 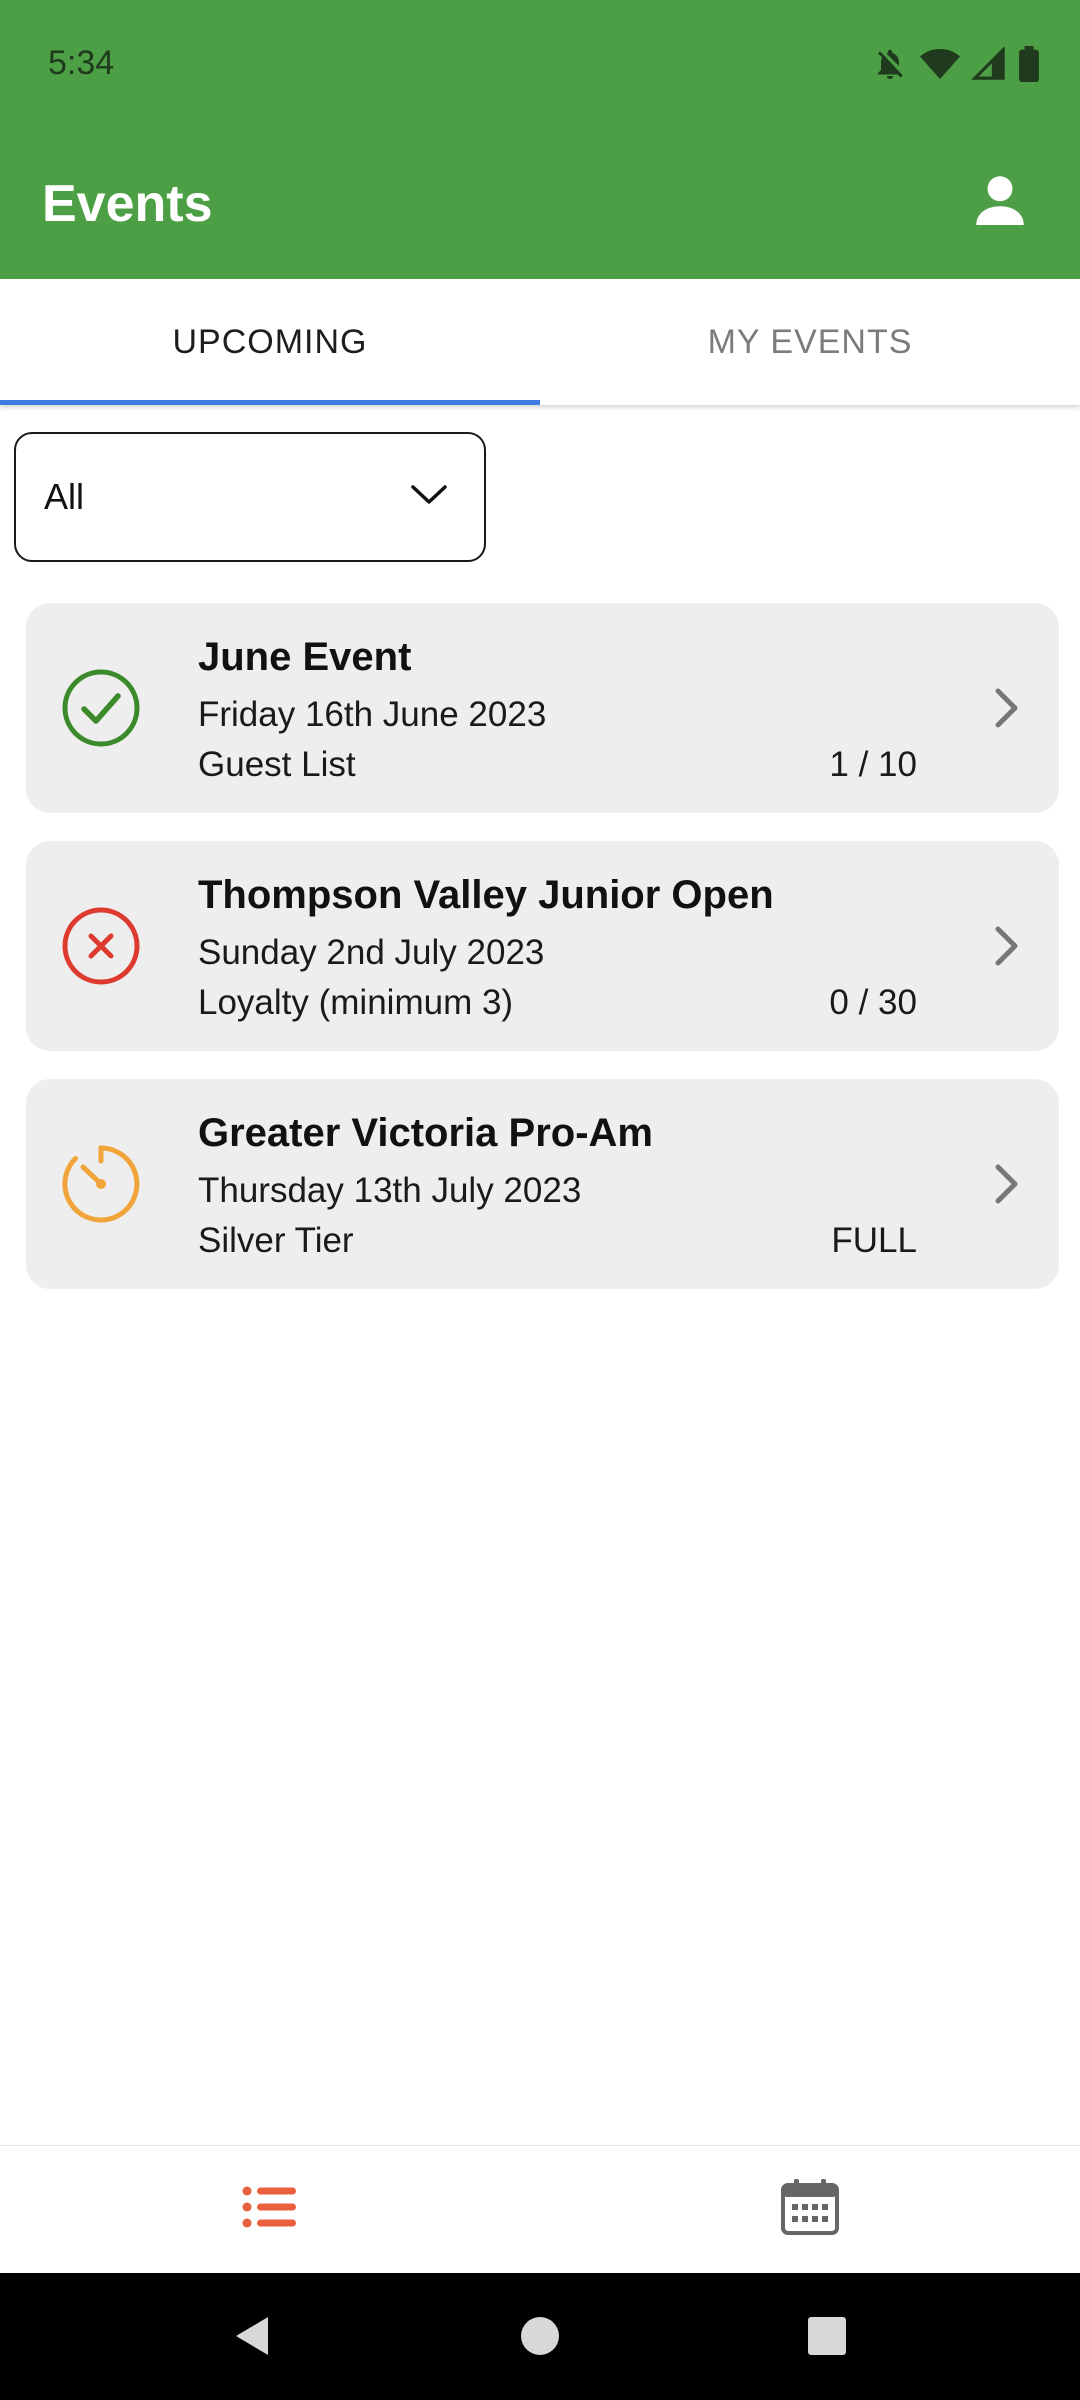 I want to click on person-icon, so click(x=1000, y=202).